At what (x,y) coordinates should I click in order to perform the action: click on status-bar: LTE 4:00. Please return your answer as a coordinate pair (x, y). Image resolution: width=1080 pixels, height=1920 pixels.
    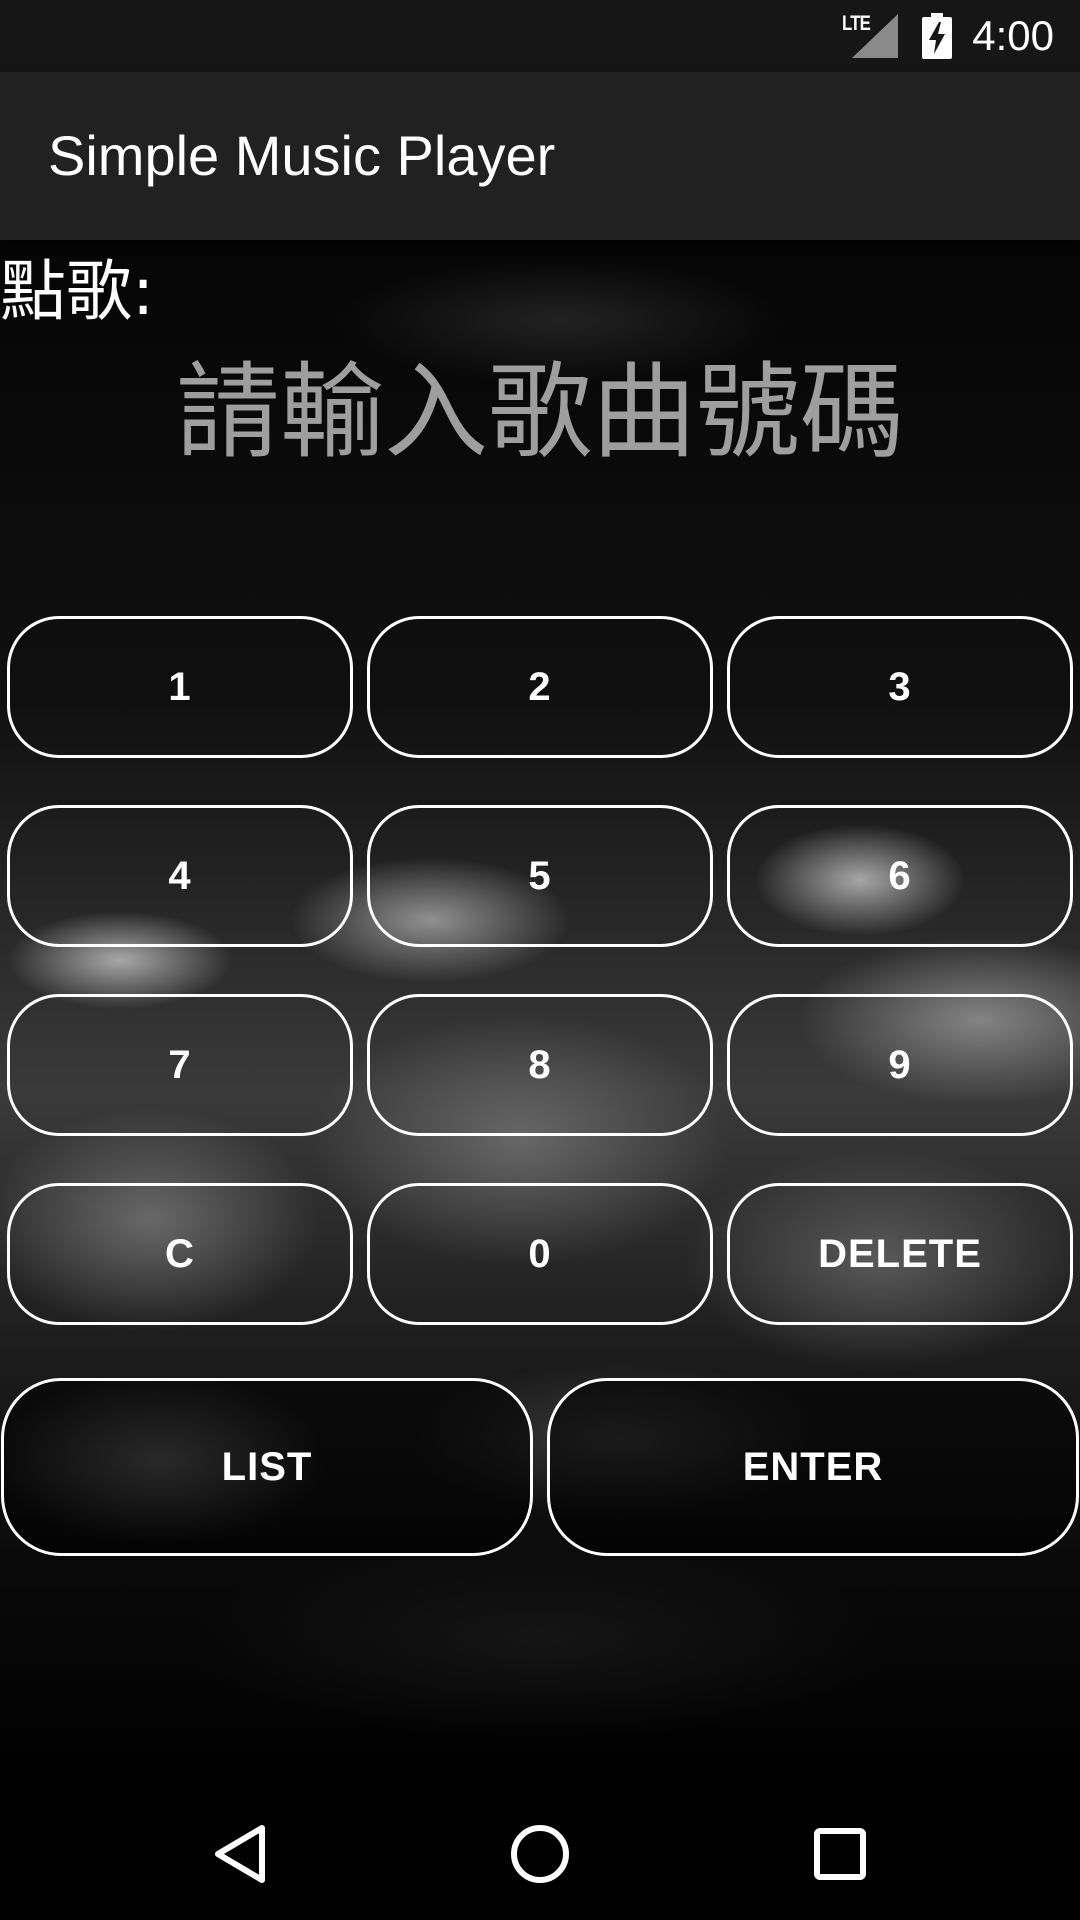
    Looking at the image, I should click on (540, 36).